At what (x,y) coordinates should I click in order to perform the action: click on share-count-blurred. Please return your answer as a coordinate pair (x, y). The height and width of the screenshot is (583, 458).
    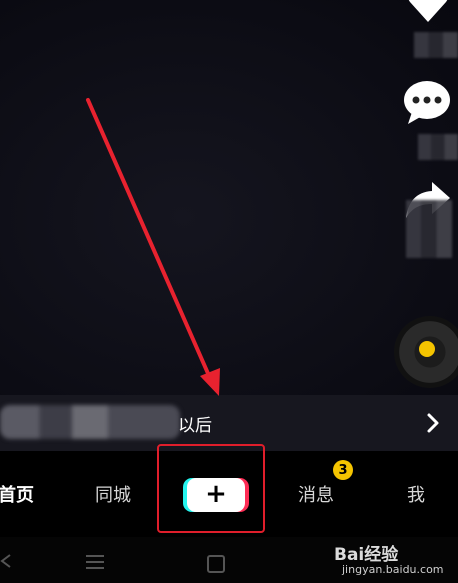
    Looking at the image, I should click on (429, 229).